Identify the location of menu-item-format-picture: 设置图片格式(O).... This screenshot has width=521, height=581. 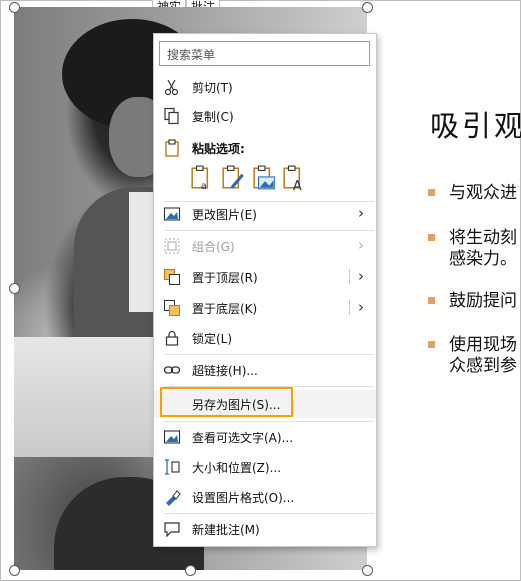
(265, 497).